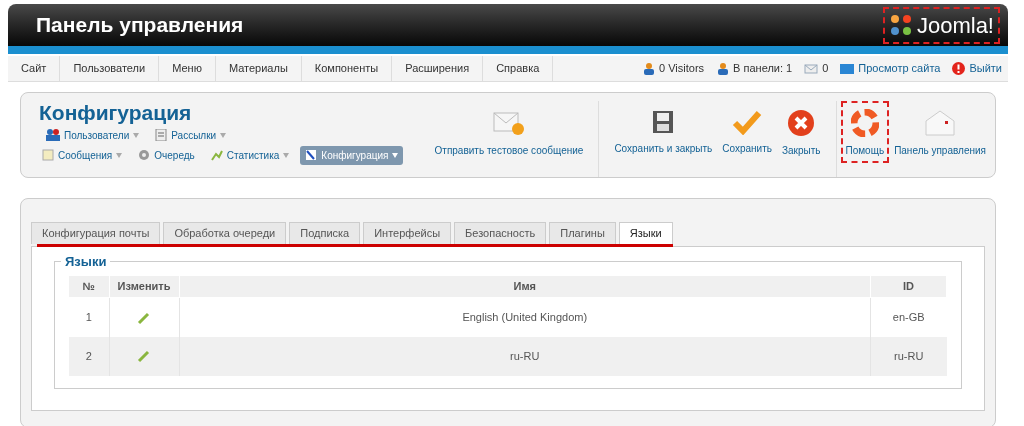  What do you see at coordinates (48, 155) in the screenshot?
I see `note-icon` at bounding box center [48, 155].